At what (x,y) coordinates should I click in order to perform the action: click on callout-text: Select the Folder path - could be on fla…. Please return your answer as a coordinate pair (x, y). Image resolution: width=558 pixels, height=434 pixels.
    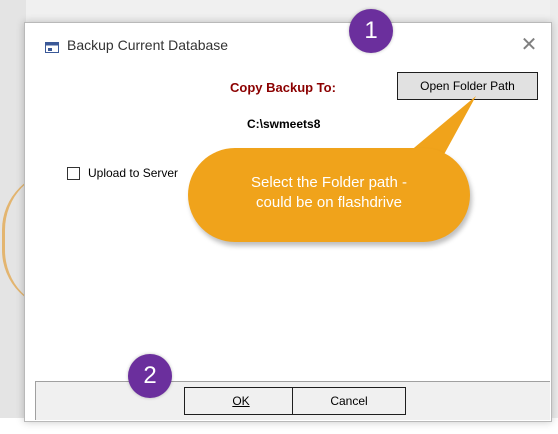
    Looking at the image, I should click on (329, 193).